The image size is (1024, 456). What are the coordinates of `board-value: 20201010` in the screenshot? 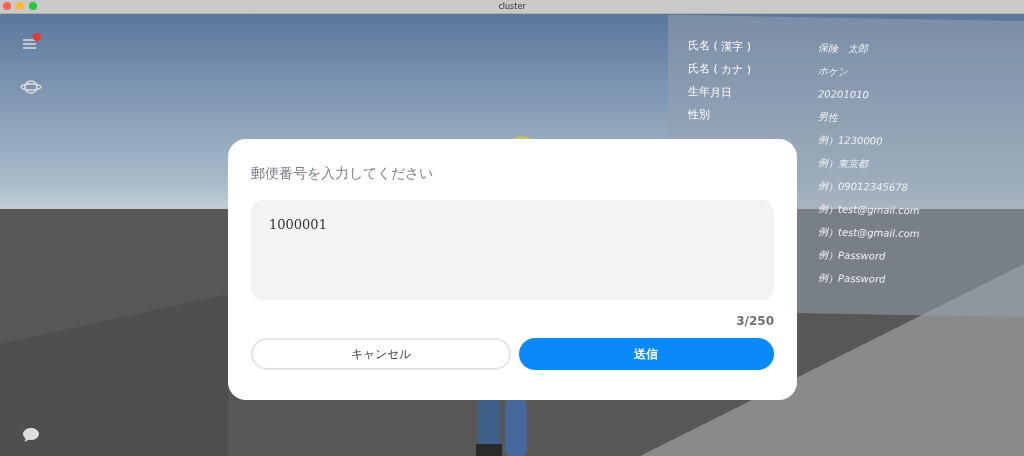 It's located at (843, 94).